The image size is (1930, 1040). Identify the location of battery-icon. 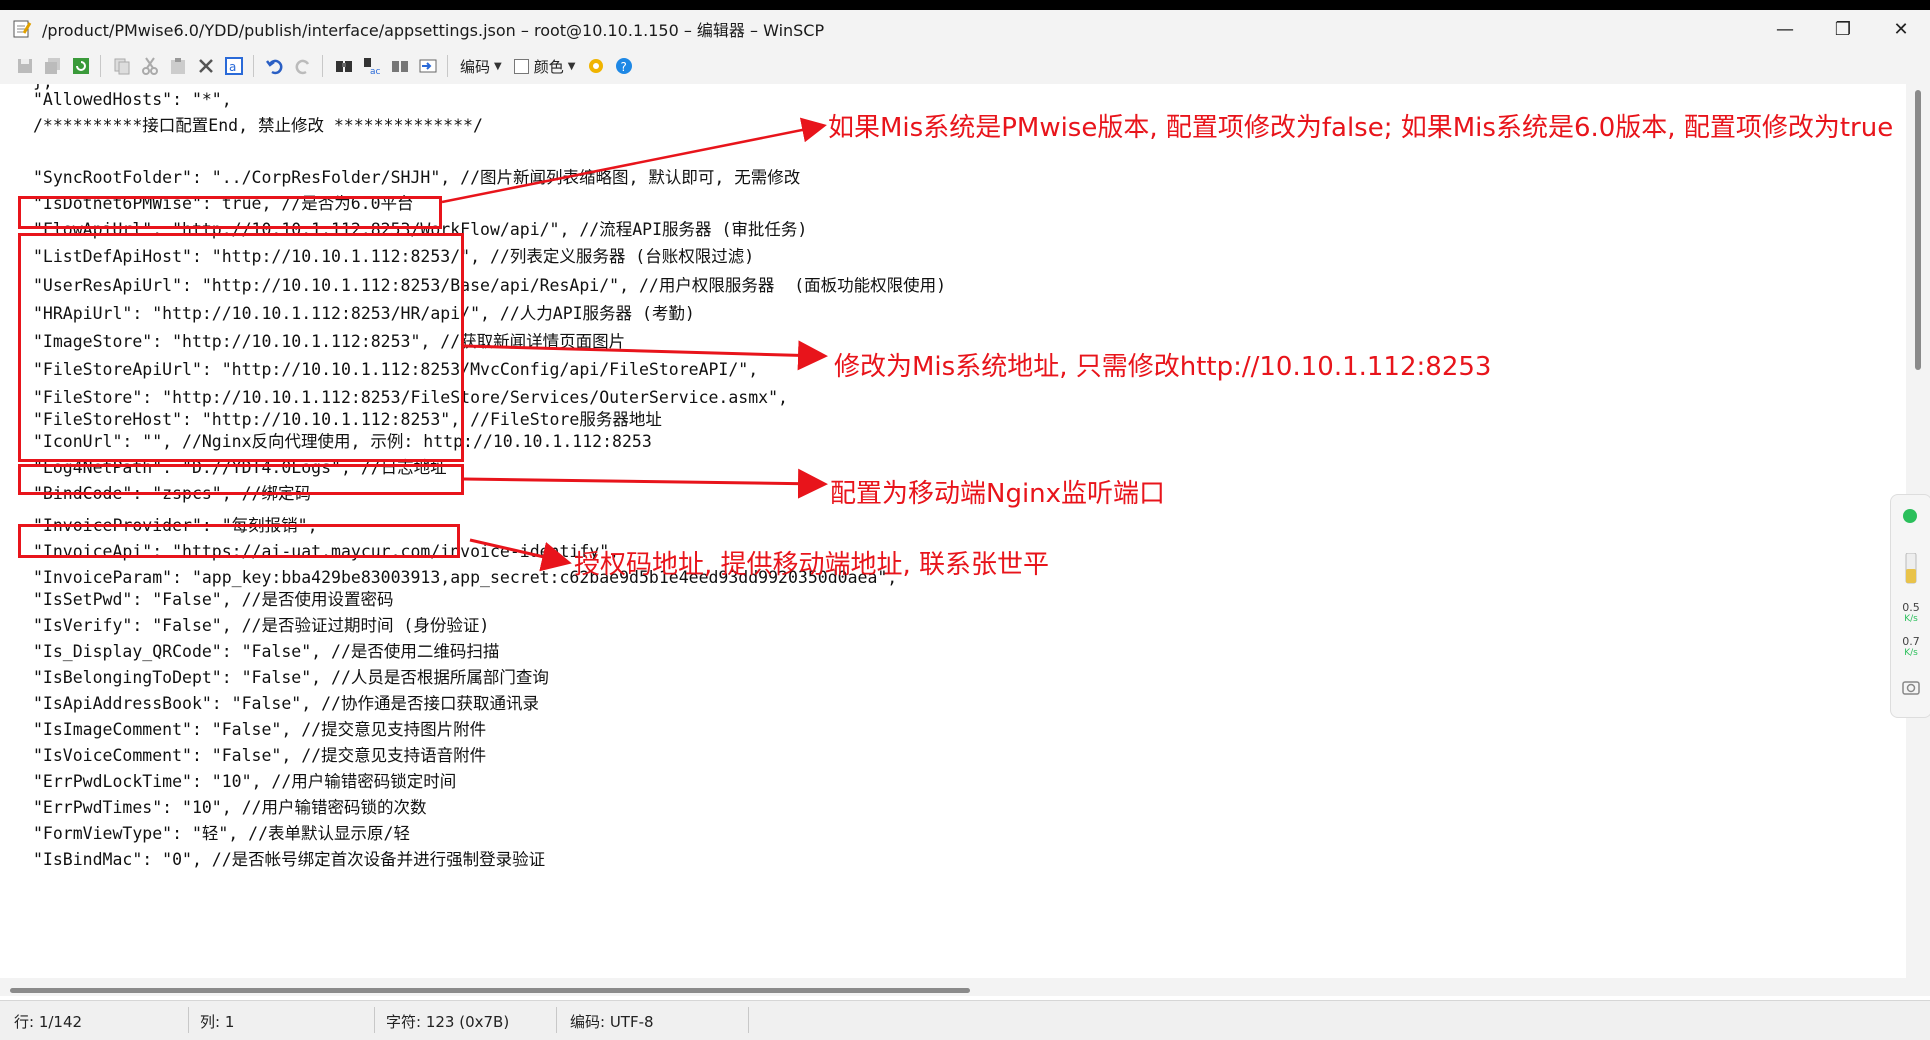
(1911, 568).